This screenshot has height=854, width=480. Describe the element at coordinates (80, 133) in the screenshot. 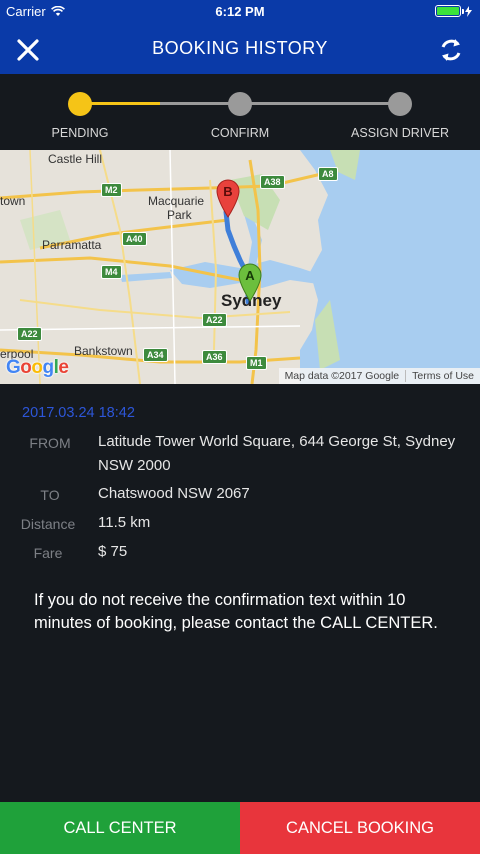

I see `step-label-pending: PENDING` at that location.